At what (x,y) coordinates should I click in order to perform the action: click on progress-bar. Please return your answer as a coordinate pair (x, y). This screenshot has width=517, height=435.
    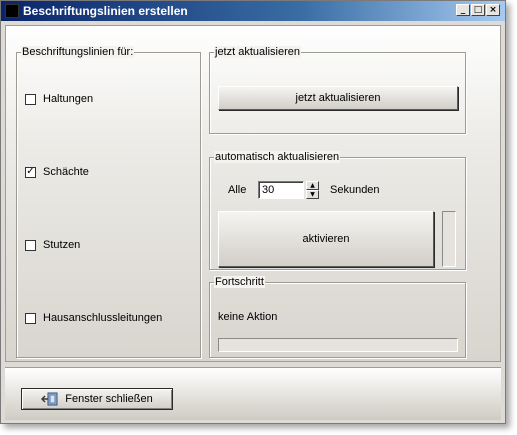
    Looking at the image, I should click on (338, 345).